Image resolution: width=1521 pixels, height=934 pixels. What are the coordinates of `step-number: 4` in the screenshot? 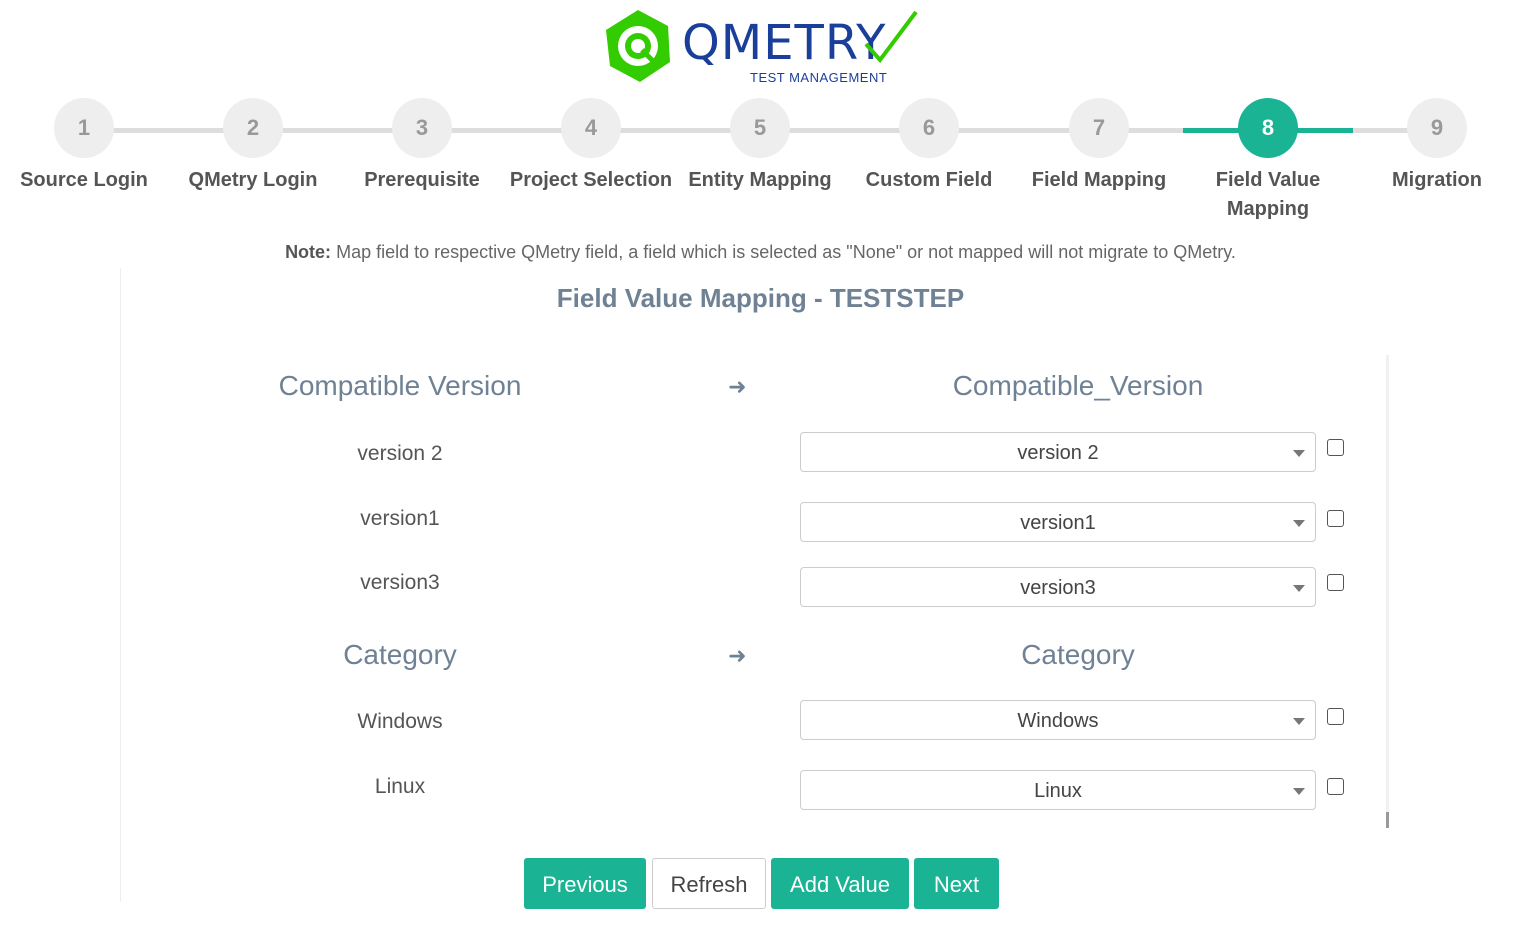 It's located at (591, 128).